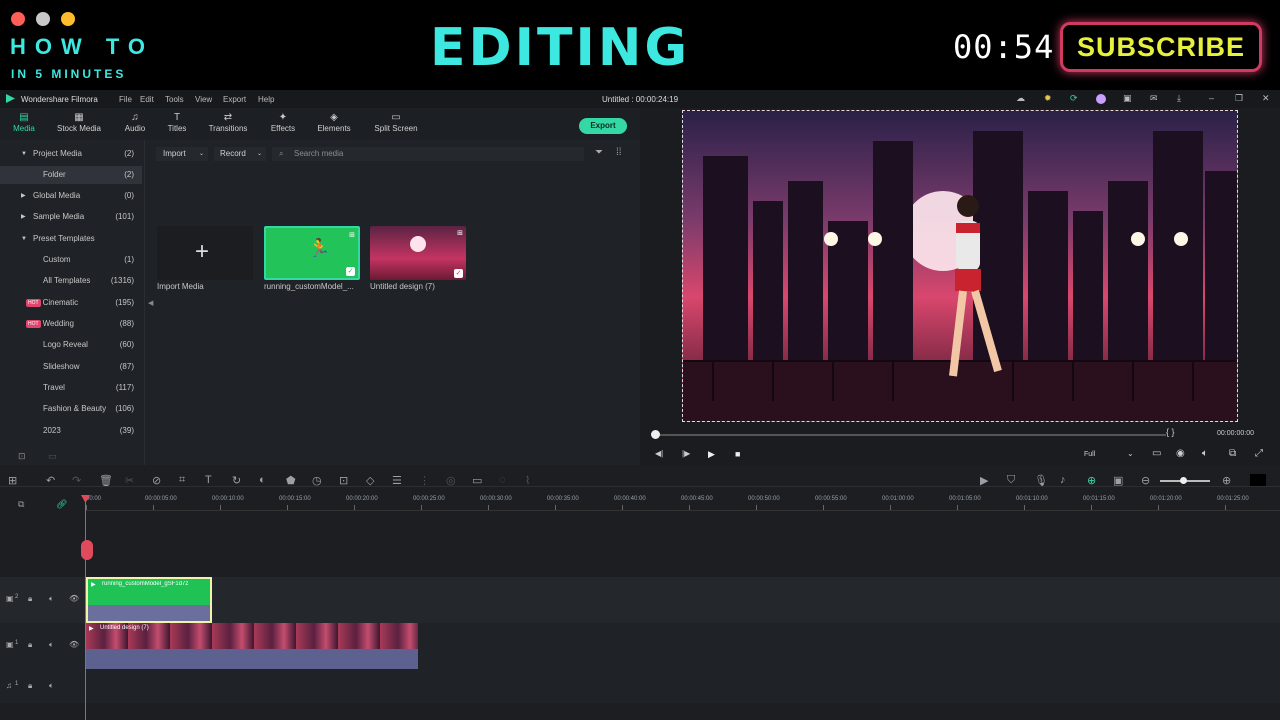 The width and height of the screenshot is (1280, 720). Describe the element at coordinates (125, 99) in the screenshot. I see `menu-file: File` at that location.